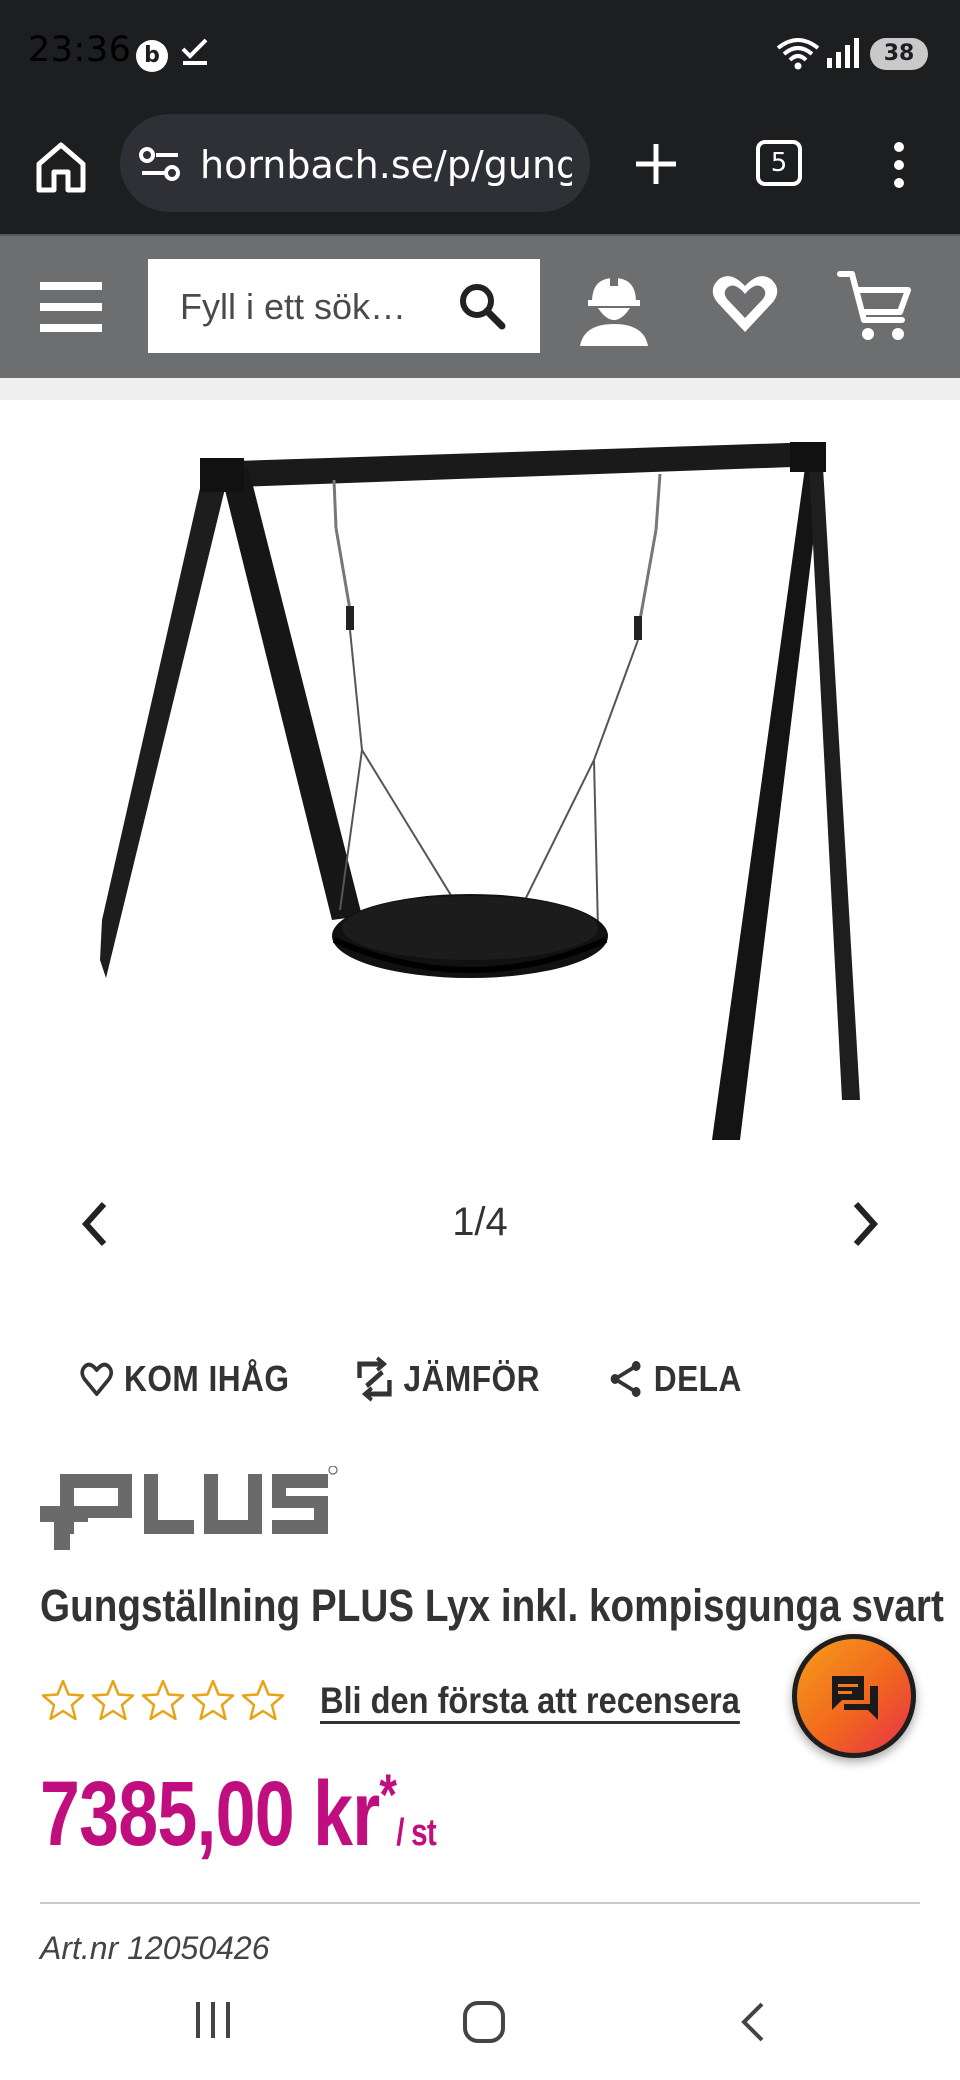  Describe the element at coordinates (96, 1379) in the screenshot. I see `heart-outline-icon` at that location.